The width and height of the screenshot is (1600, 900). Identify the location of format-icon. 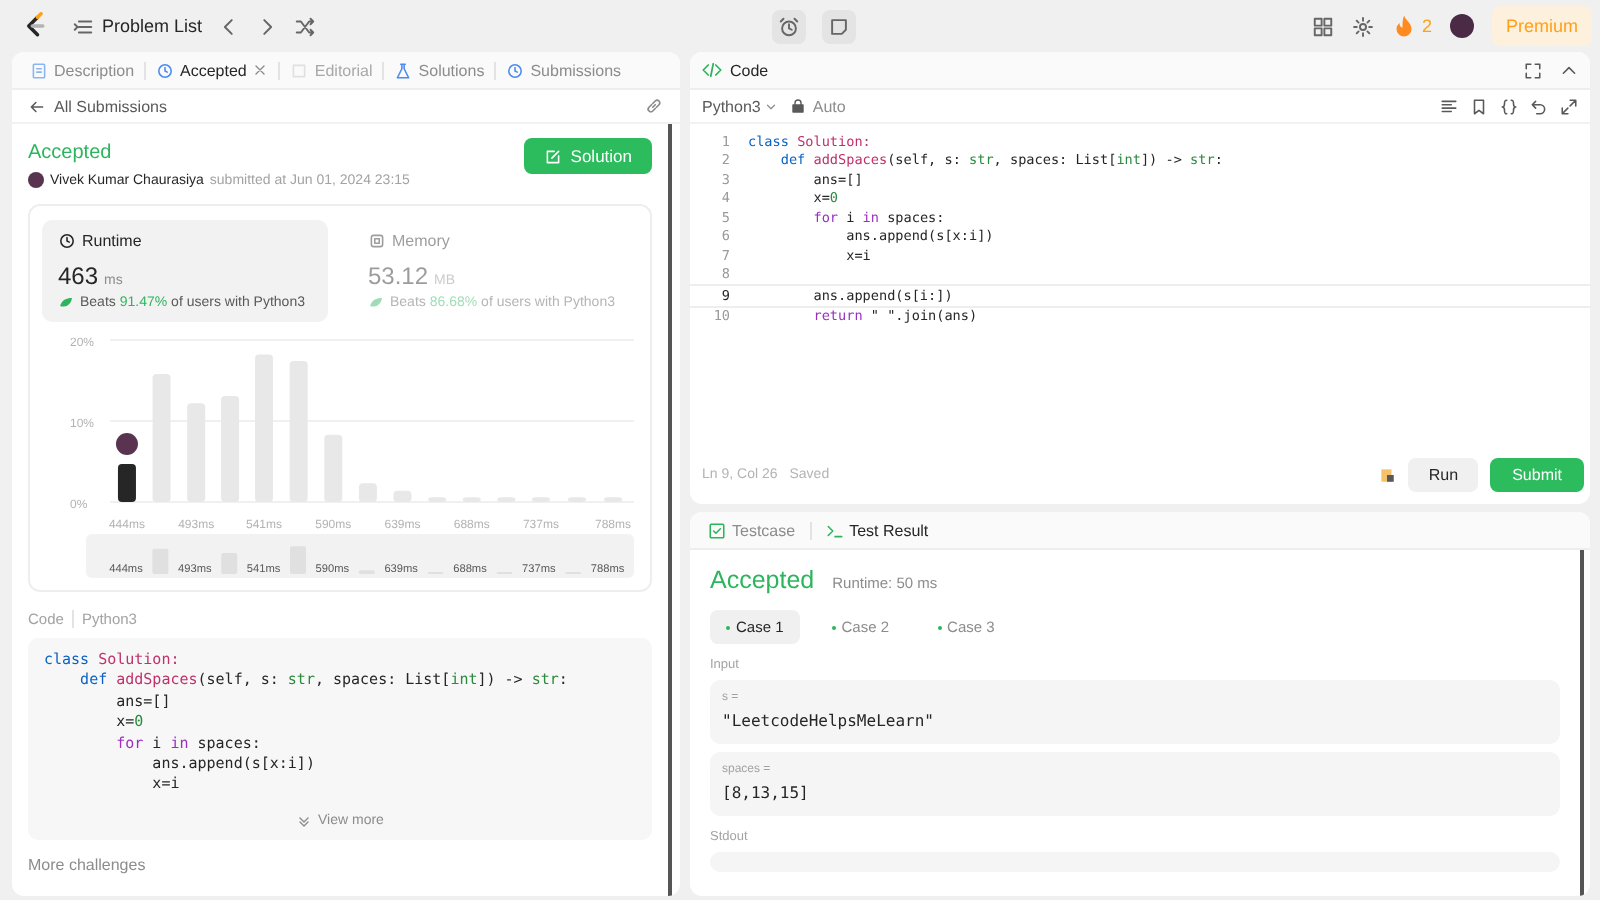
(1449, 106).